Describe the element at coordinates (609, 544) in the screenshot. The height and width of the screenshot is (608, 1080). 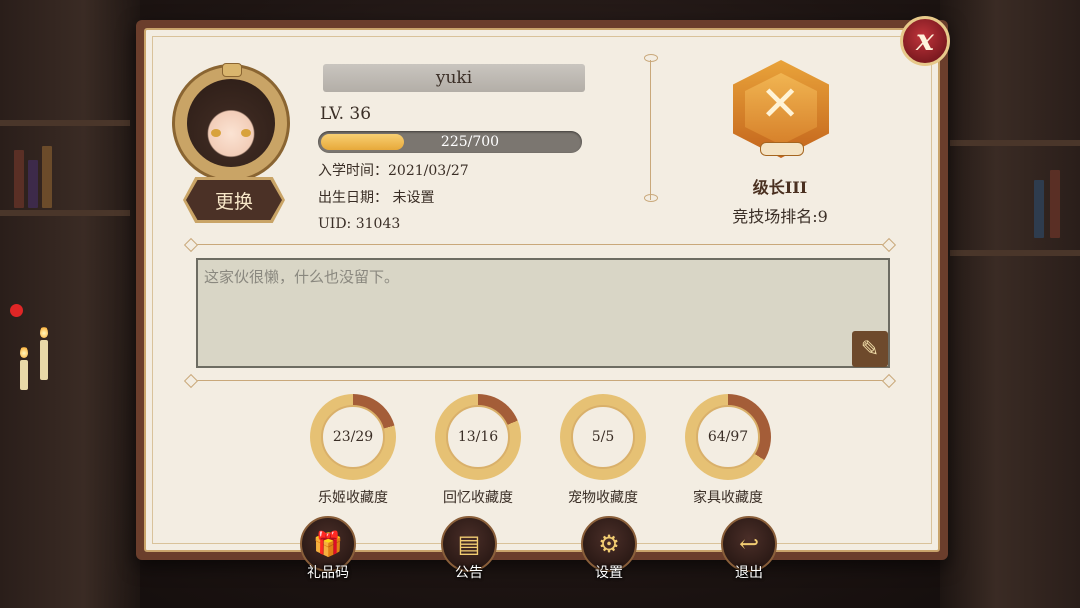
I see `gear-icon: ⚙` at that location.